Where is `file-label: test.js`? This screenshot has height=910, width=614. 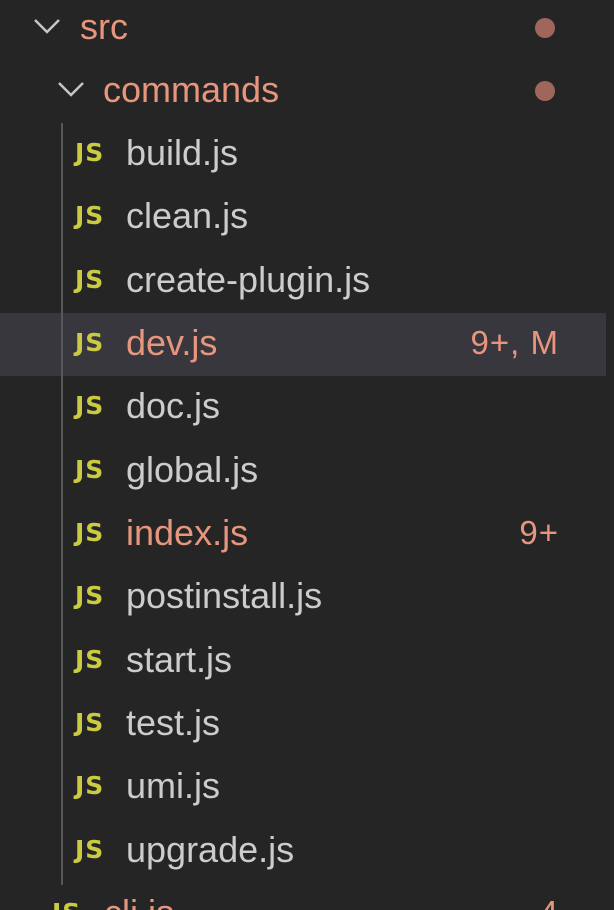
file-label: test.js is located at coordinates (173, 722).